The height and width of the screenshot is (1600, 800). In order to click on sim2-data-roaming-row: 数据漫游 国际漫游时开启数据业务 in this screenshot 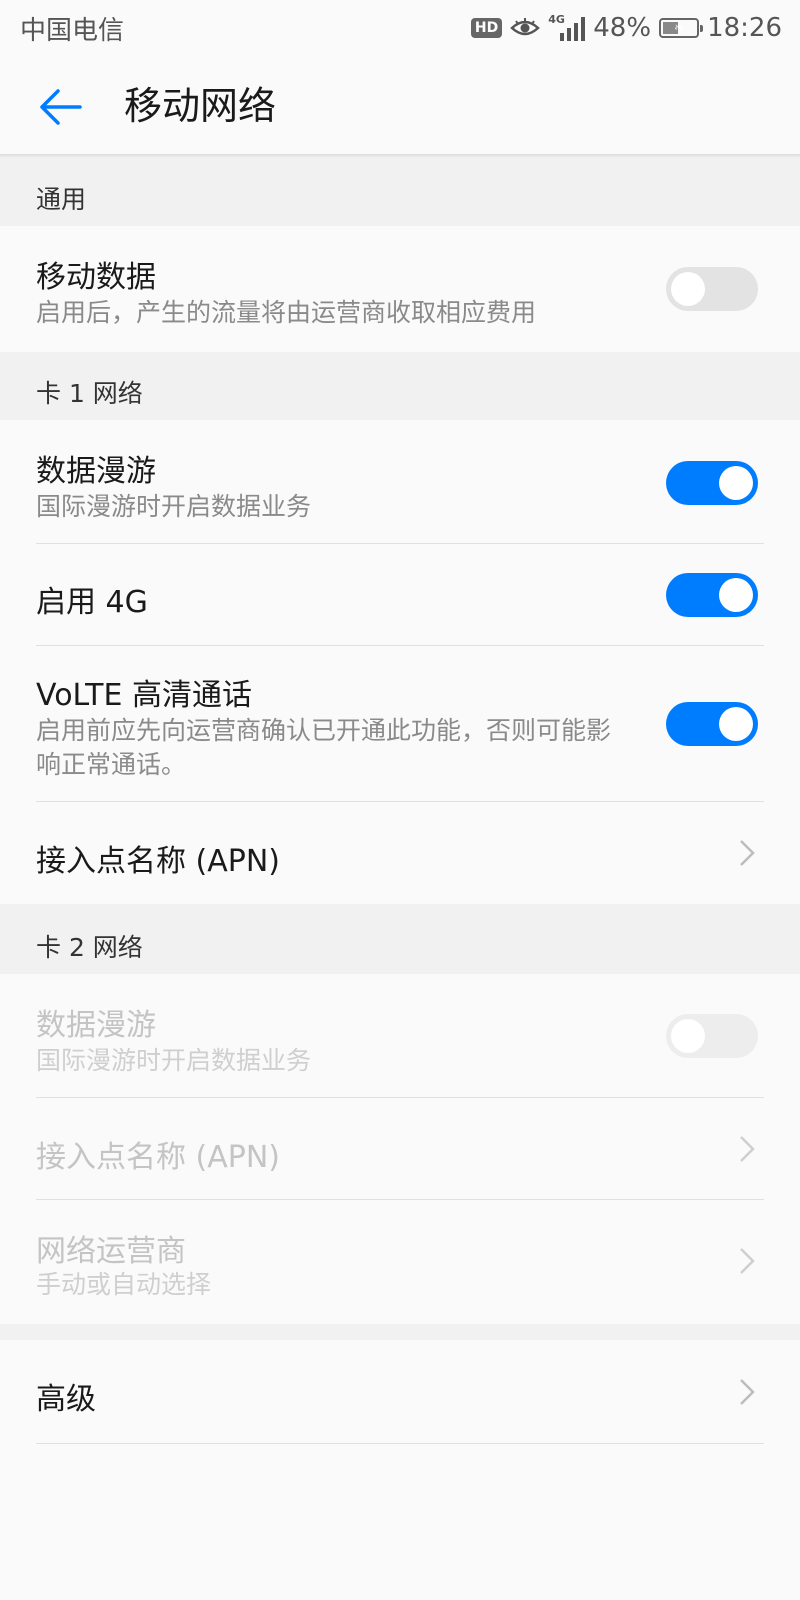, I will do `click(400, 1036)`.